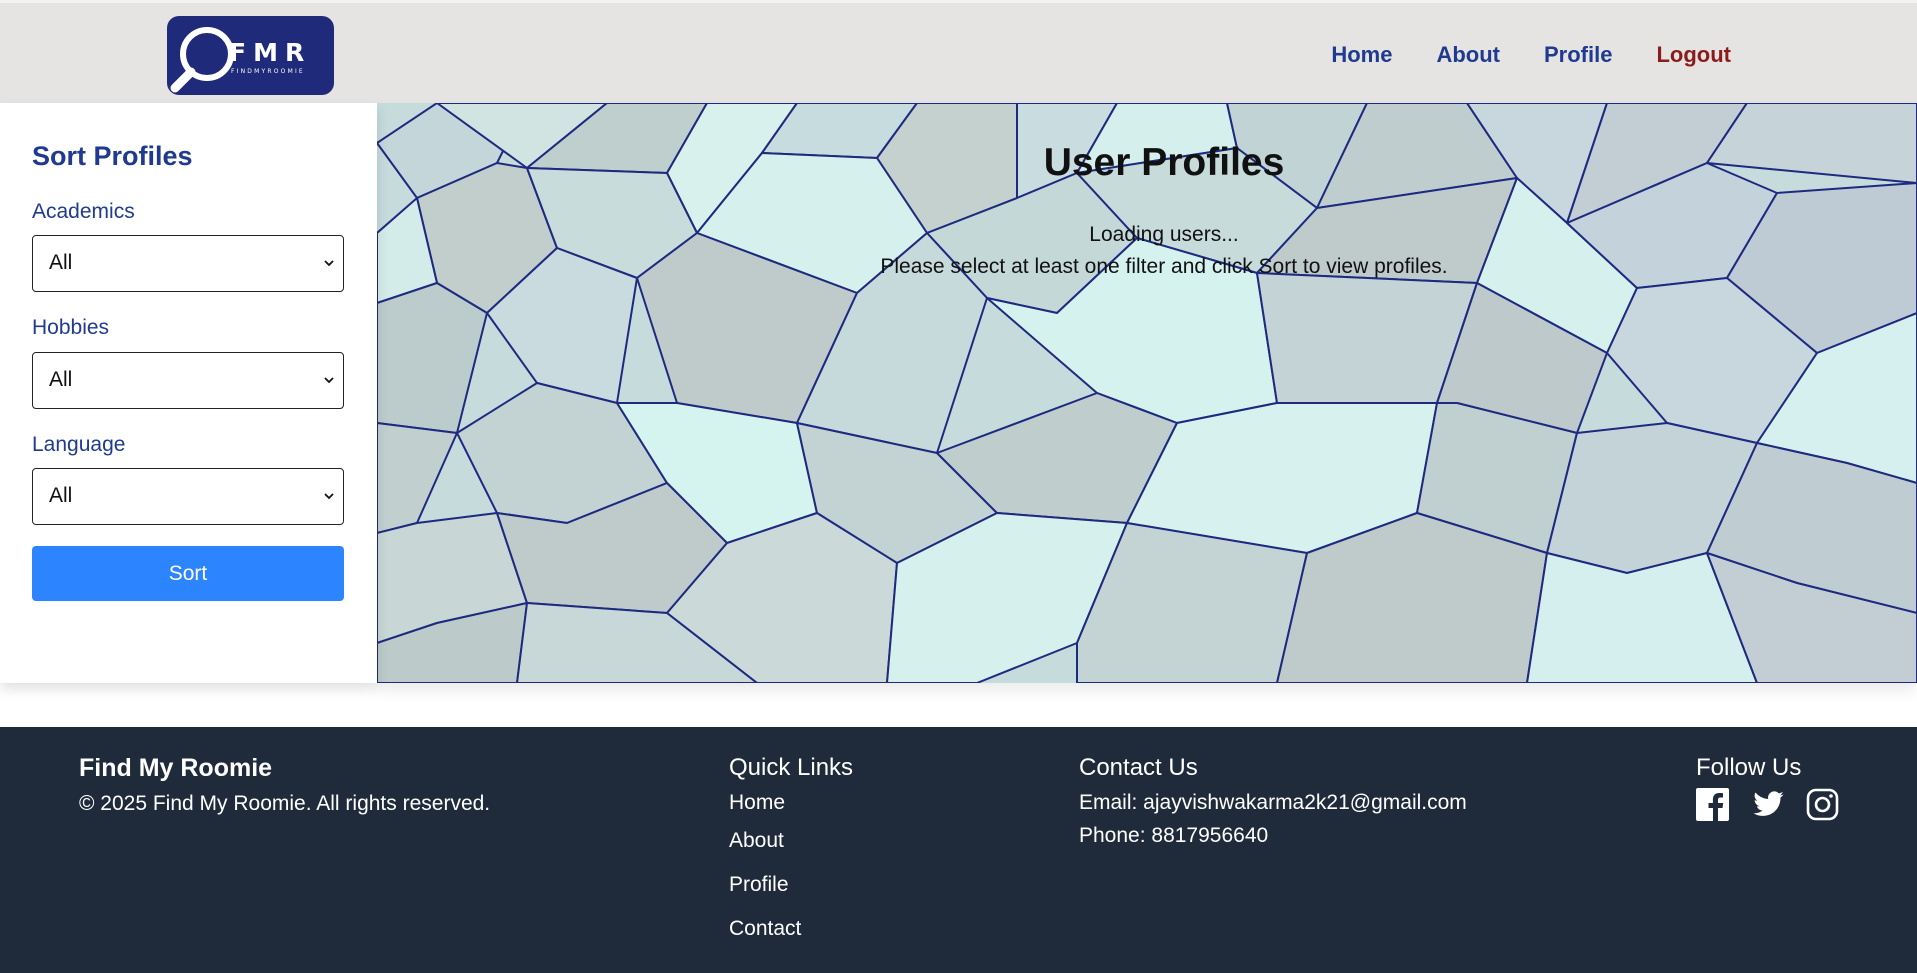  What do you see at coordinates (1138, 767) in the screenshot?
I see `contact-title: Contact Us` at bounding box center [1138, 767].